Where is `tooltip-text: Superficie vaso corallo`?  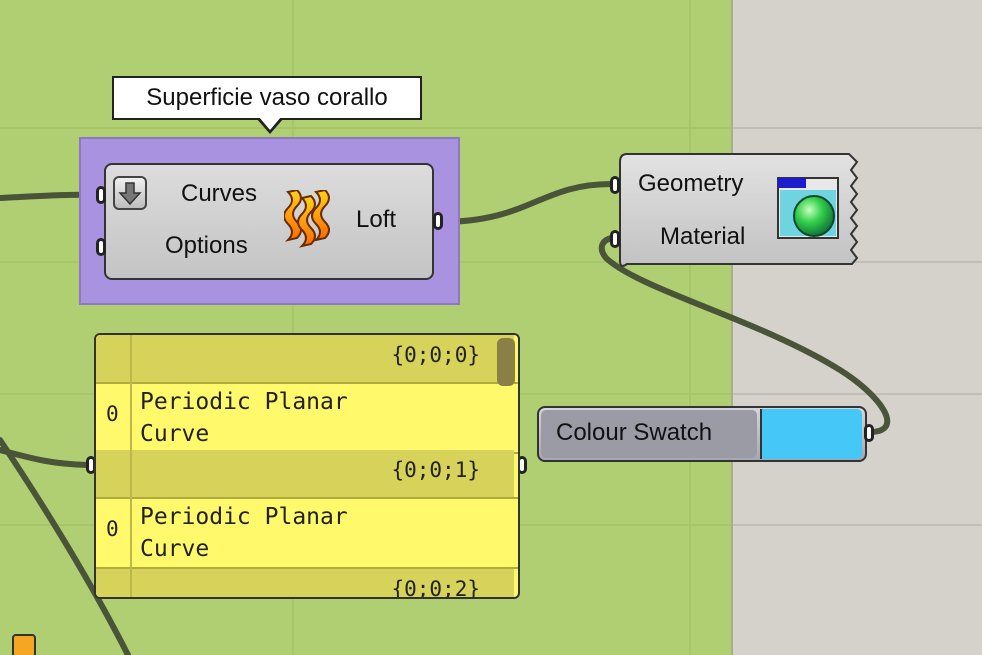
tooltip-text: Superficie vaso corallo is located at coordinates (267, 97).